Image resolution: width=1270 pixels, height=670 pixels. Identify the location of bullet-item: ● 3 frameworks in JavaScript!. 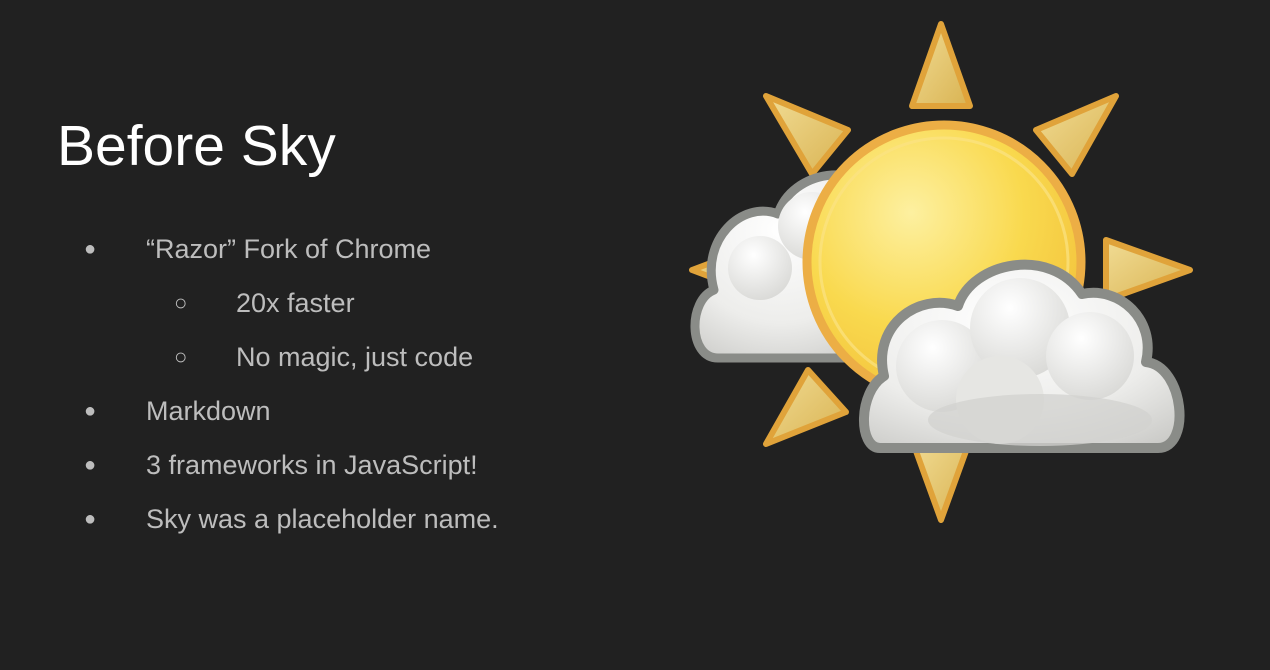
(330, 465).